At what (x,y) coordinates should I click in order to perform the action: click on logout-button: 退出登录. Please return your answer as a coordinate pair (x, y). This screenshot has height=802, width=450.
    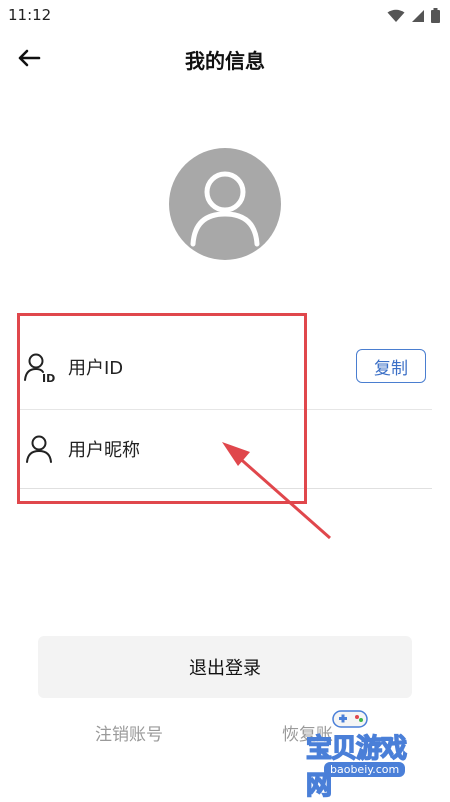
    Looking at the image, I should click on (225, 667).